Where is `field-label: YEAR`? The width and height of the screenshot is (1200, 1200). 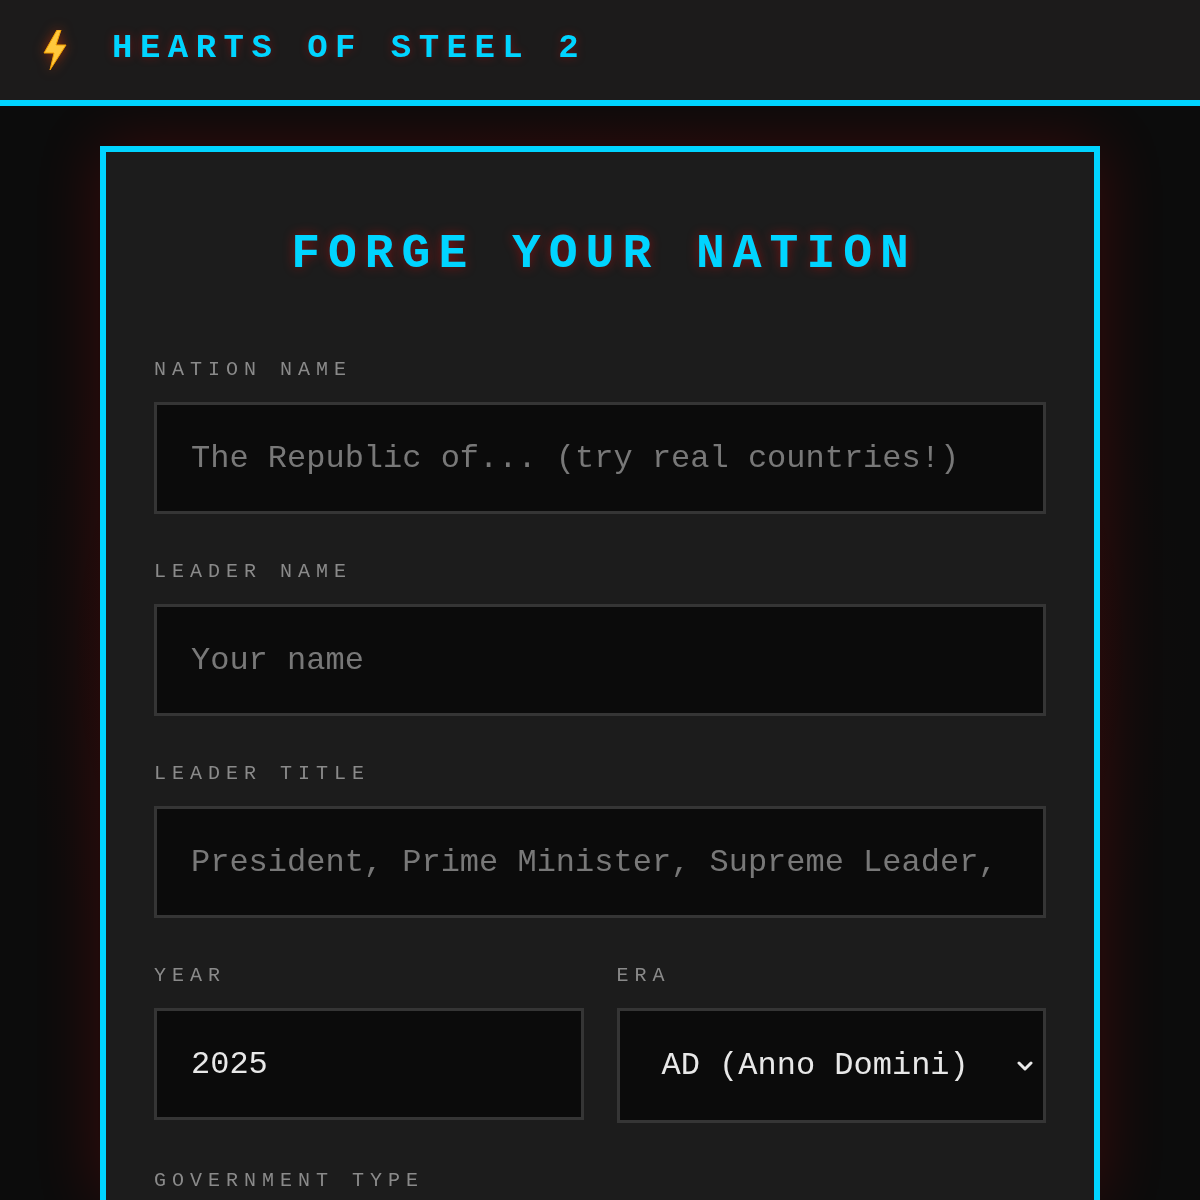 field-label: YEAR is located at coordinates (190, 976).